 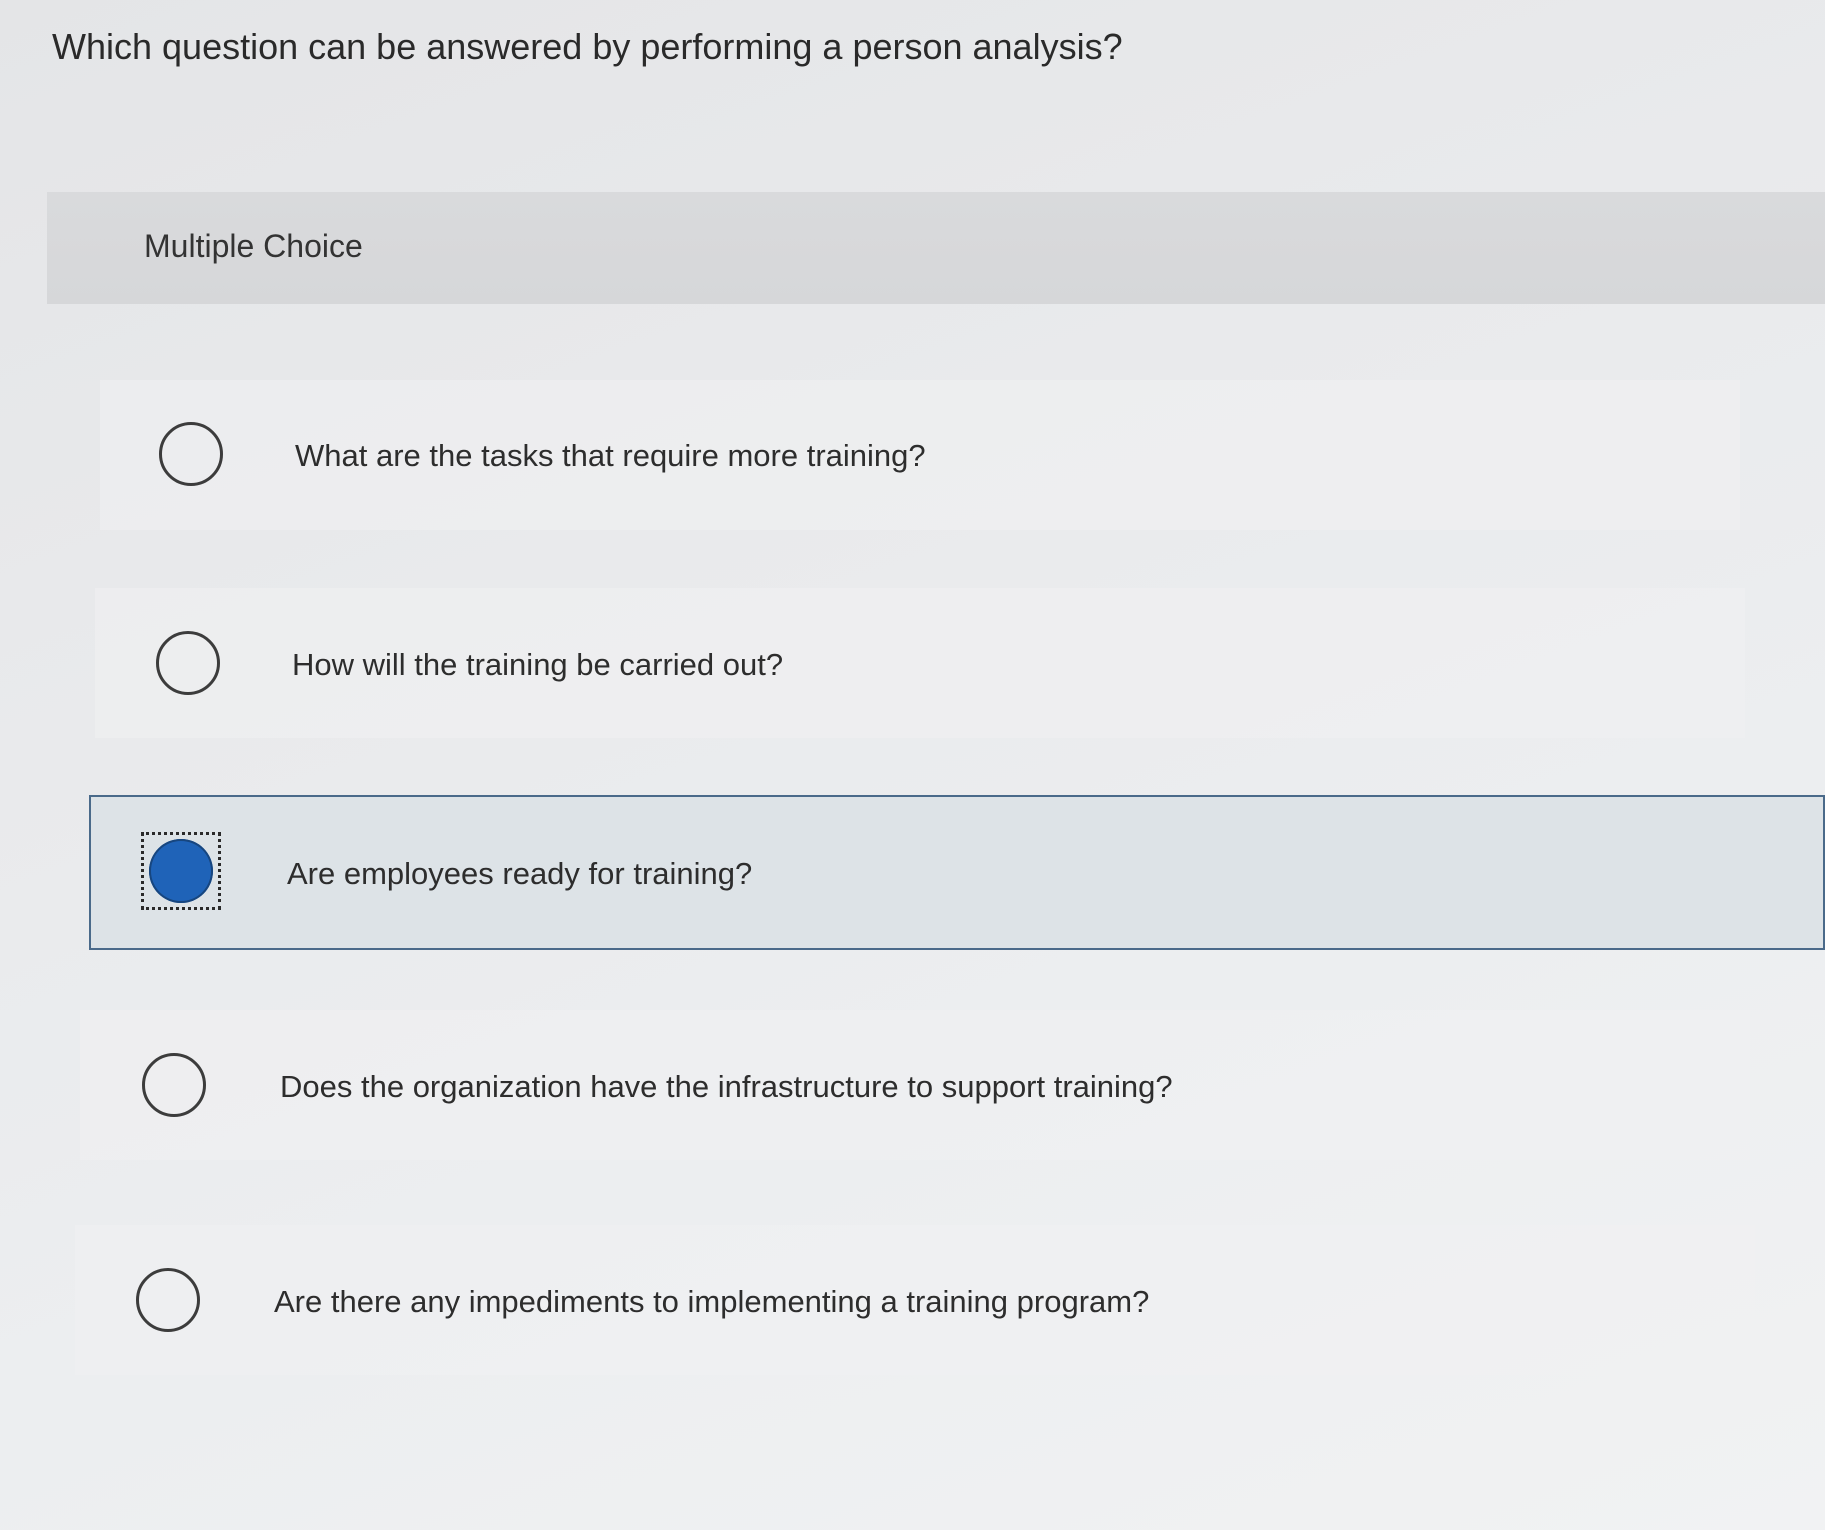 I want to click on radio-button-selected-icon, so click(x=181, y=871).